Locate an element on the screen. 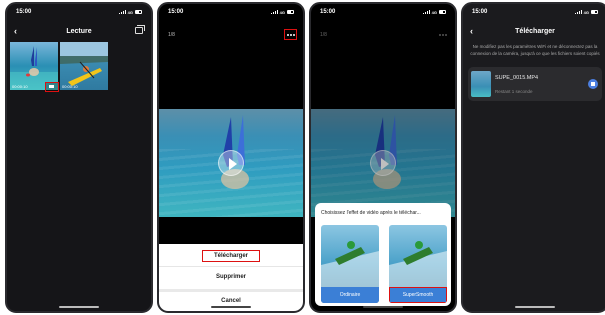 This screenshot has height=315, width=605. effect-button-supersmooth: SuperSmooth is located at coordinates (418, 295).